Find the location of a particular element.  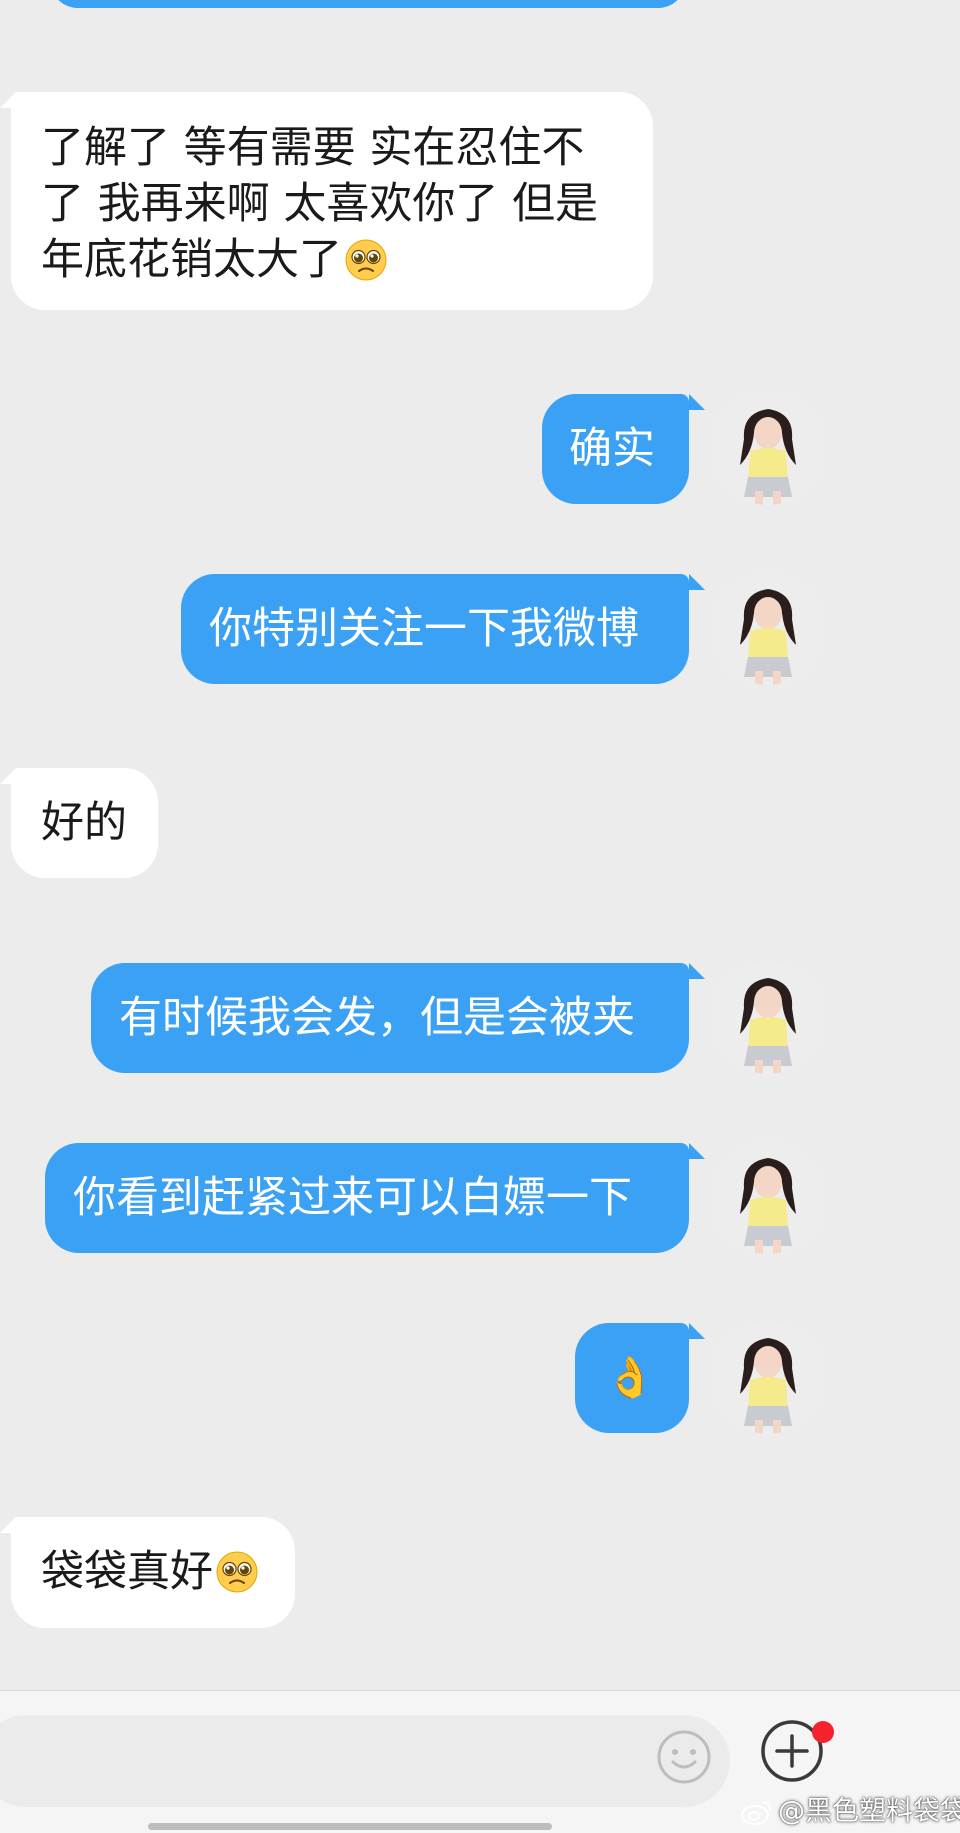

smiley-icon is located at coordinates (684, 1757).